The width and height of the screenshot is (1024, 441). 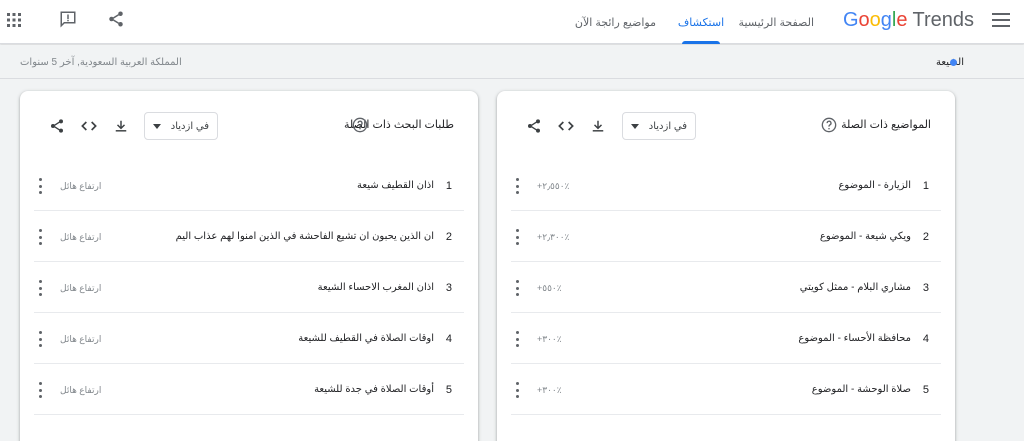 What do you see at coordinates (553, 237) in the screenshot?
I see `rise-value: +٢٫٣٠٠٪` at bounding box center [553, 237].